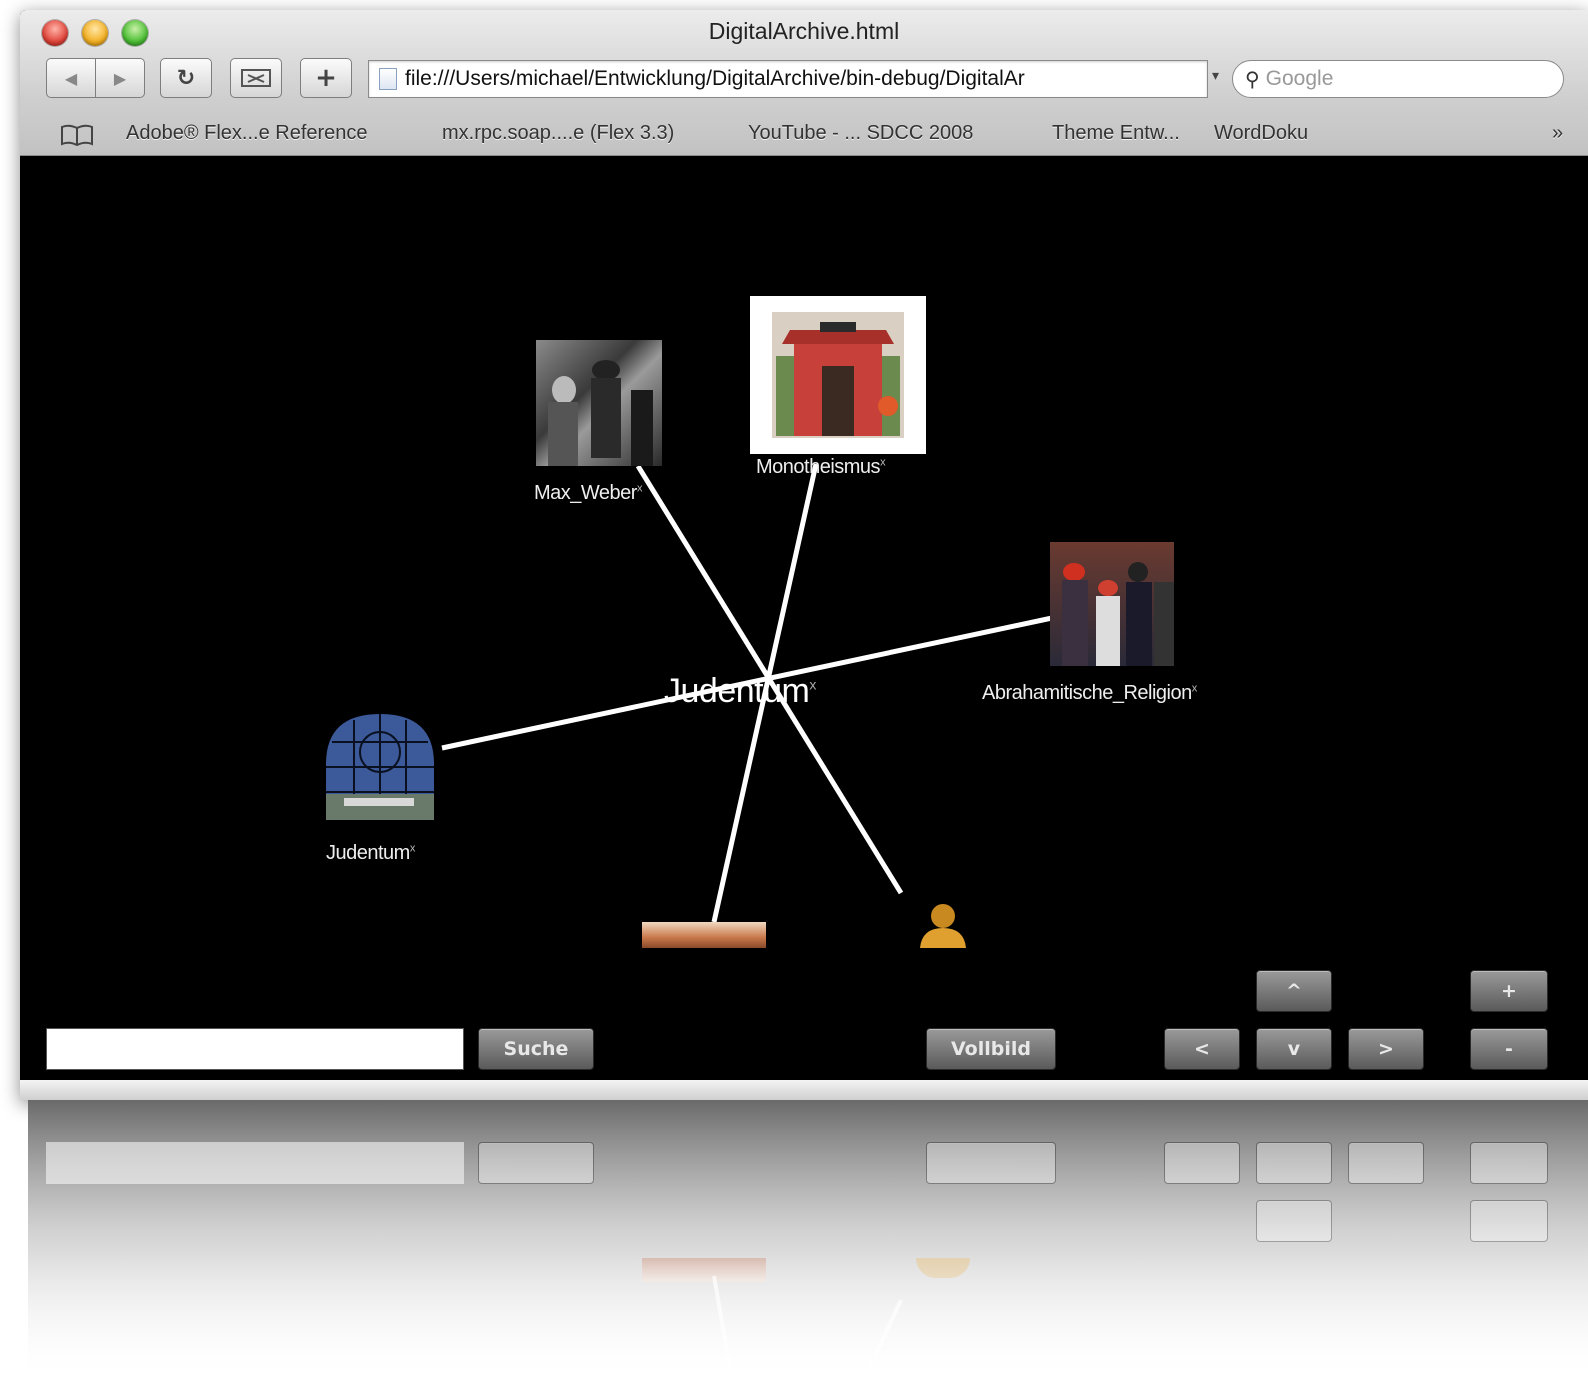 The image size is (1588, 1392). What do you see at coordinates (737, 691) in the screenshot?
I see `center-node-text: Judentum` at bounding box center [737, 691].